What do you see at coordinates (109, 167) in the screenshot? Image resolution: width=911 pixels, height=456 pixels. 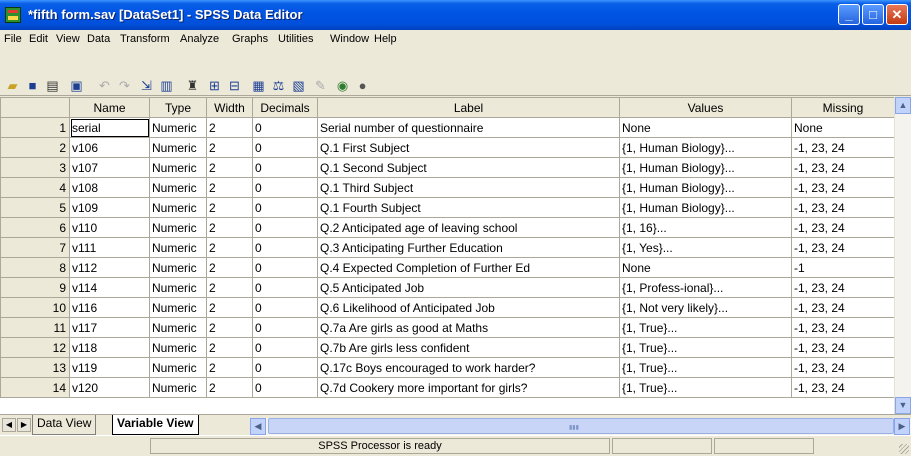 I see `cell-name: v107` at bounding box center [109, 167].